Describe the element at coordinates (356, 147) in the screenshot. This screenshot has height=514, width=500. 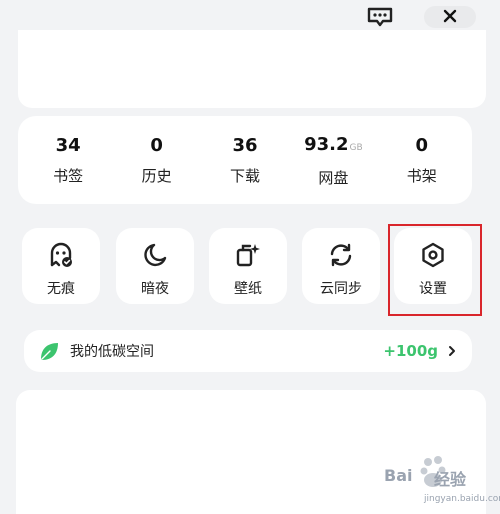
I see `stat-unit: GB` at that location.